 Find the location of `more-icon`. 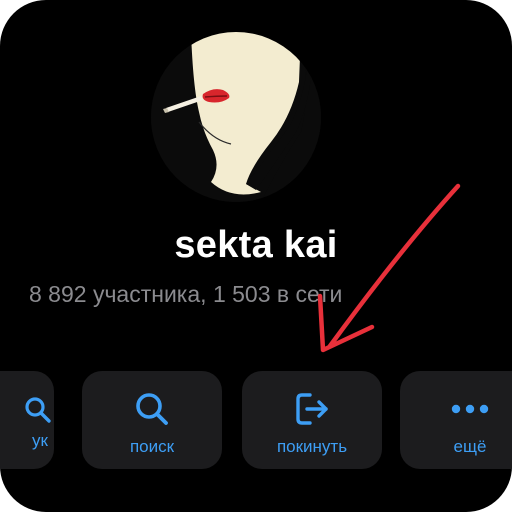

more-icon is located at coordinates (470, 409).